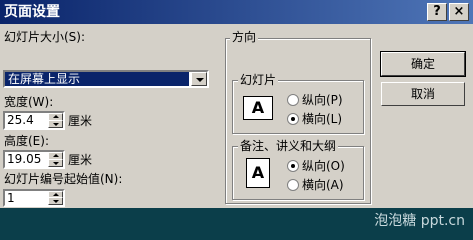 Image resolution: width=473 pixels, height=240 pixels. I want to click on slide-orientation-preview-icon: A, so click(258, 108).